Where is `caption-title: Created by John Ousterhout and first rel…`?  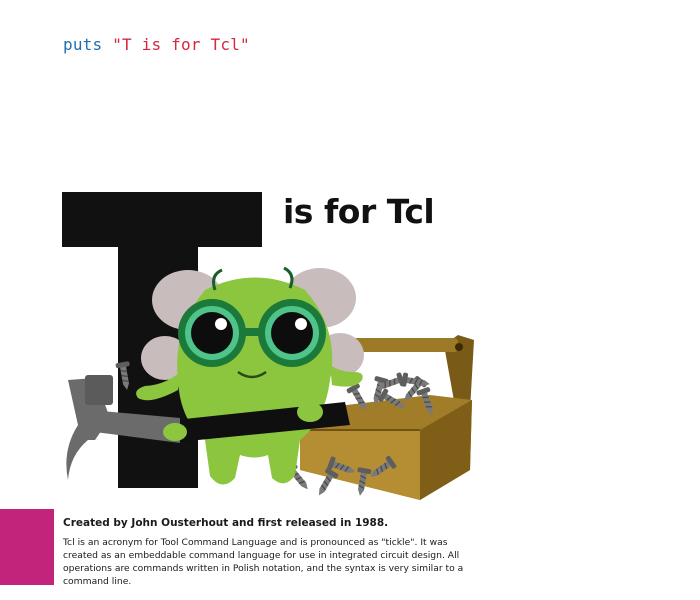 caption-title: Created by John Ousterhout and first rel… is located at coordinates (226, 523).